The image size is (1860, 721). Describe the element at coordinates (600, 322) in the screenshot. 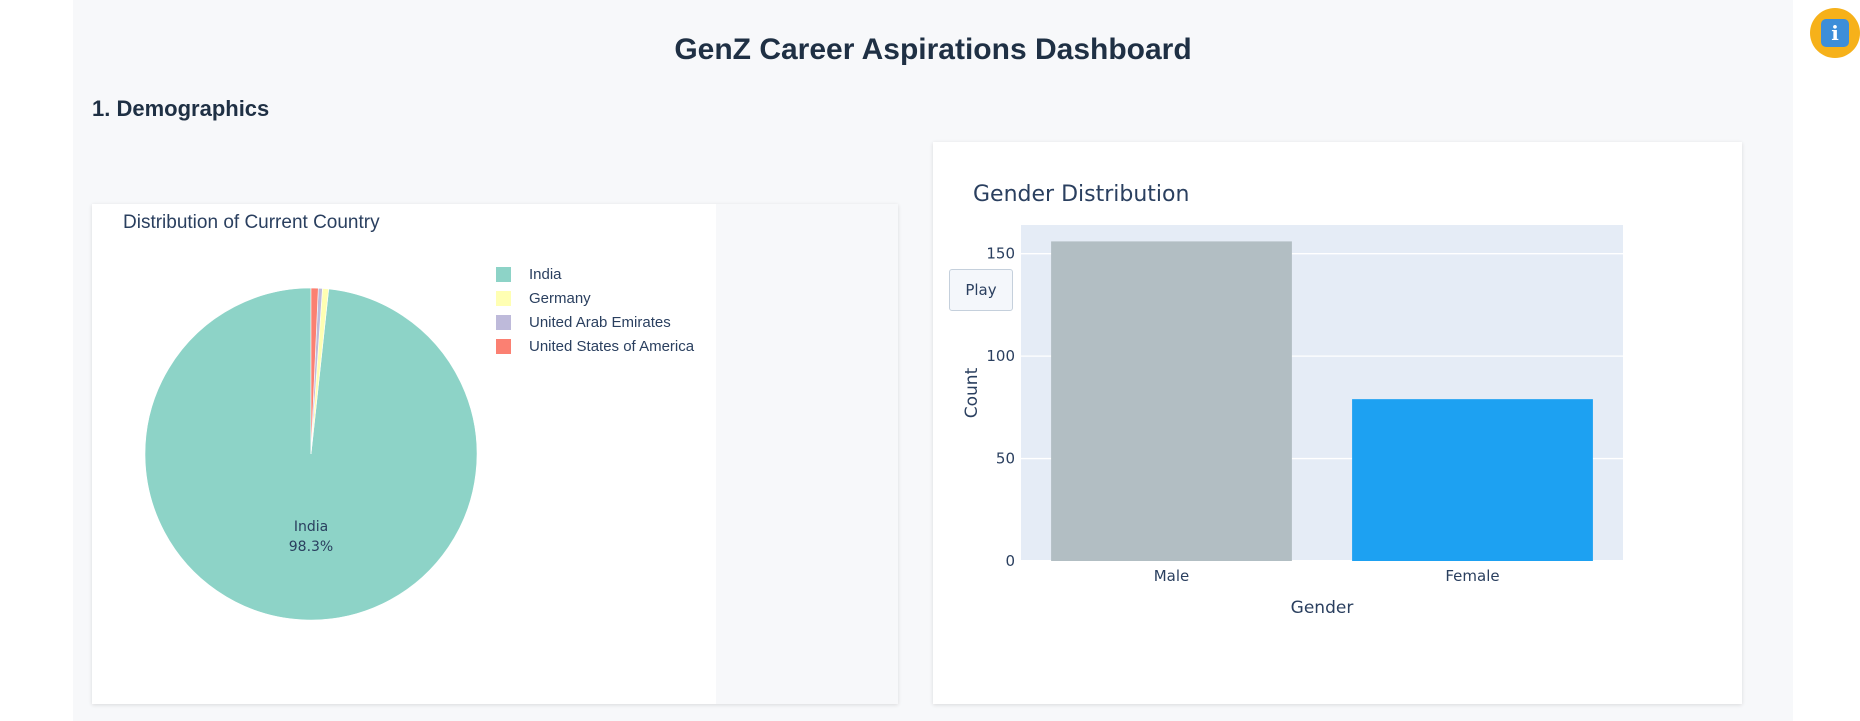

I see `legend-label: United Arab Emirates` at that location.